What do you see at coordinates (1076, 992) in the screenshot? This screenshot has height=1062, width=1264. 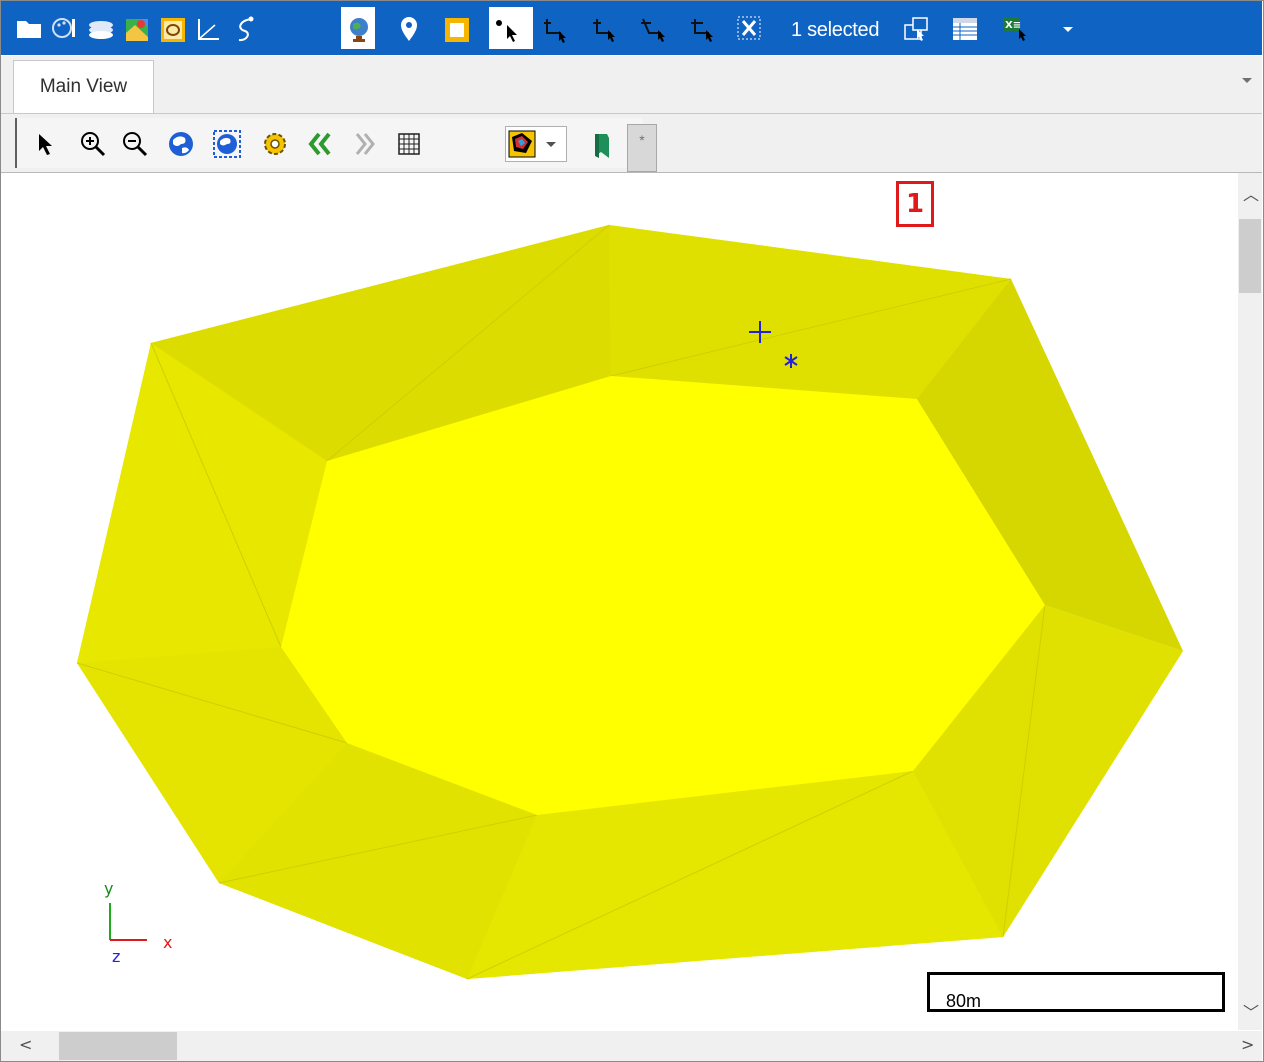 I see `scale-bar: 80m` at bounding box center [1076, 992].